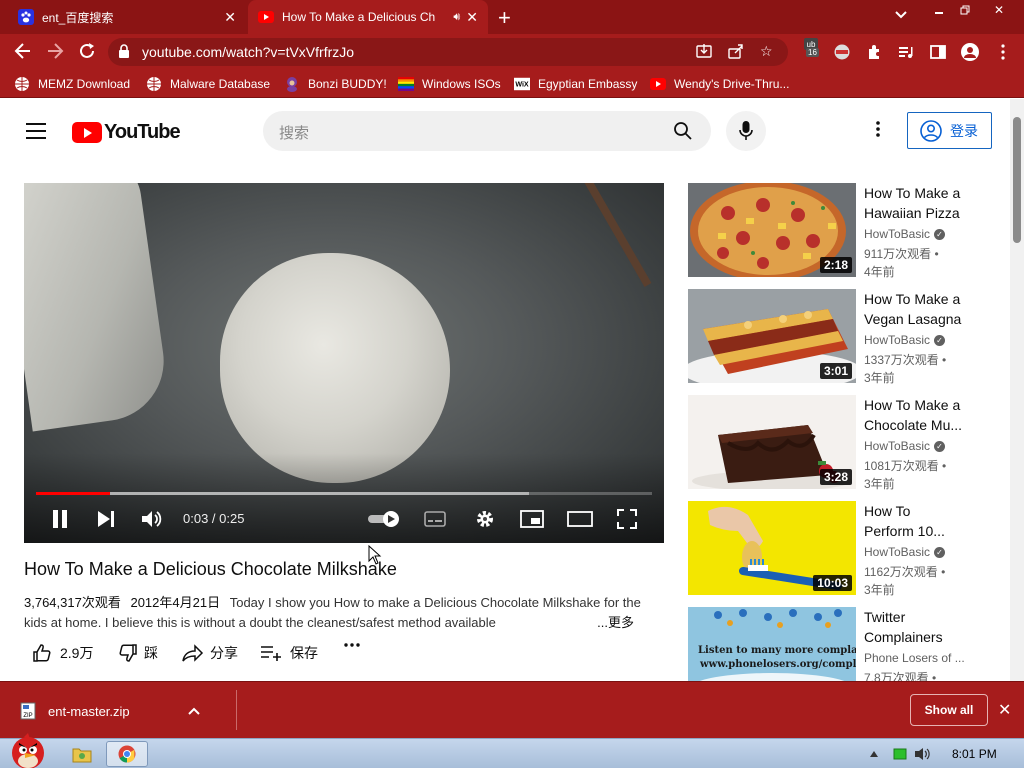 This screenshot has width=1024, height=768. What do you see at coordinates (289, 653) in the screenshot?
I see `save-button: 保存` at bounding box center [289, 653].